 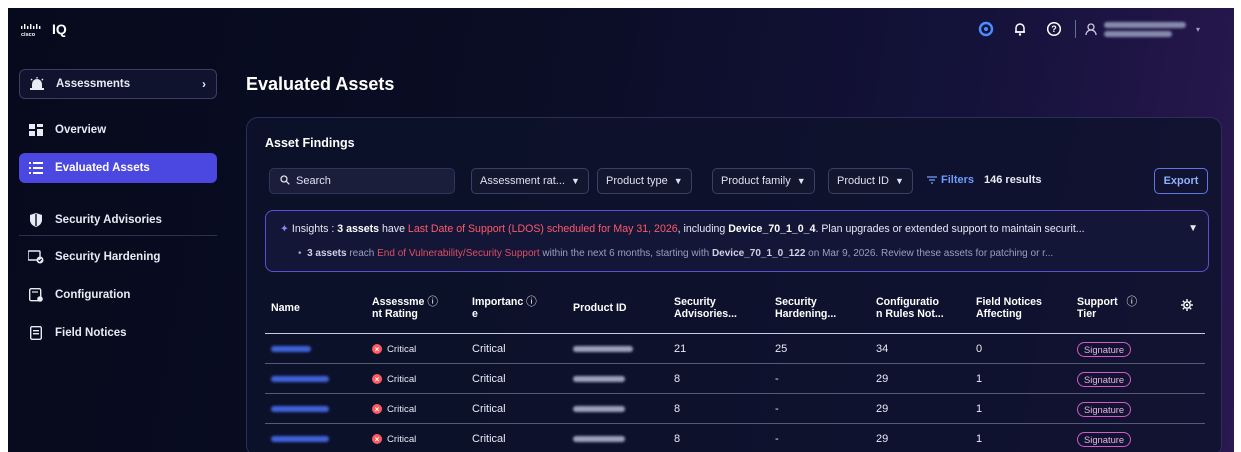 I want to click on column-header-importance: Importanc ⓘ e, so click(x=504, y=308).